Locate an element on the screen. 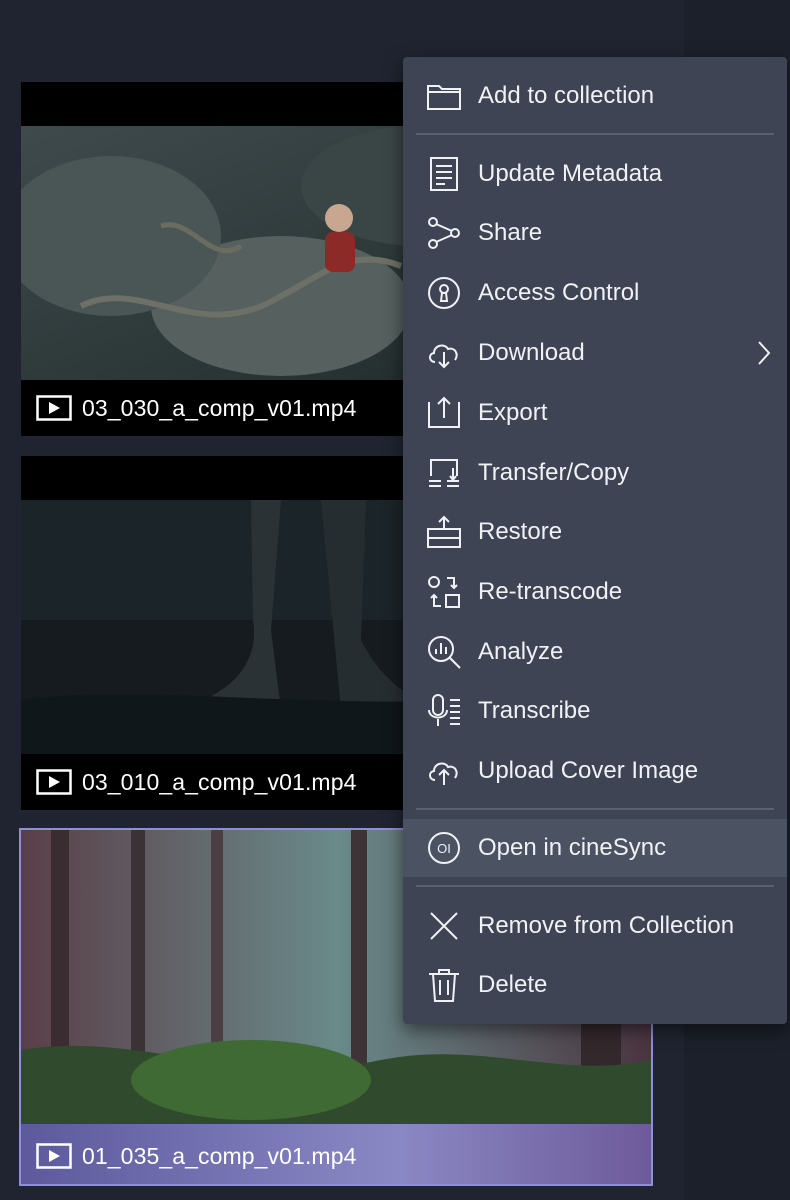  transcribe-icon is located at coordinates (444, 711).